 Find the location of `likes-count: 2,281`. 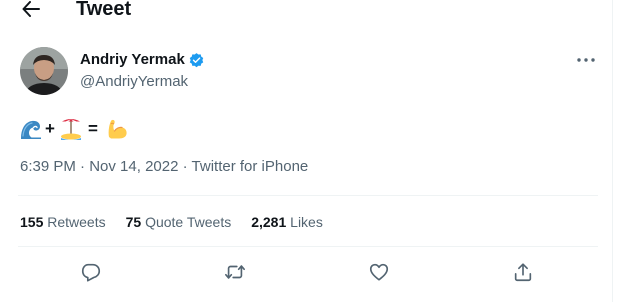

likes-count: 2,281 is located at coordinates (269, 222).